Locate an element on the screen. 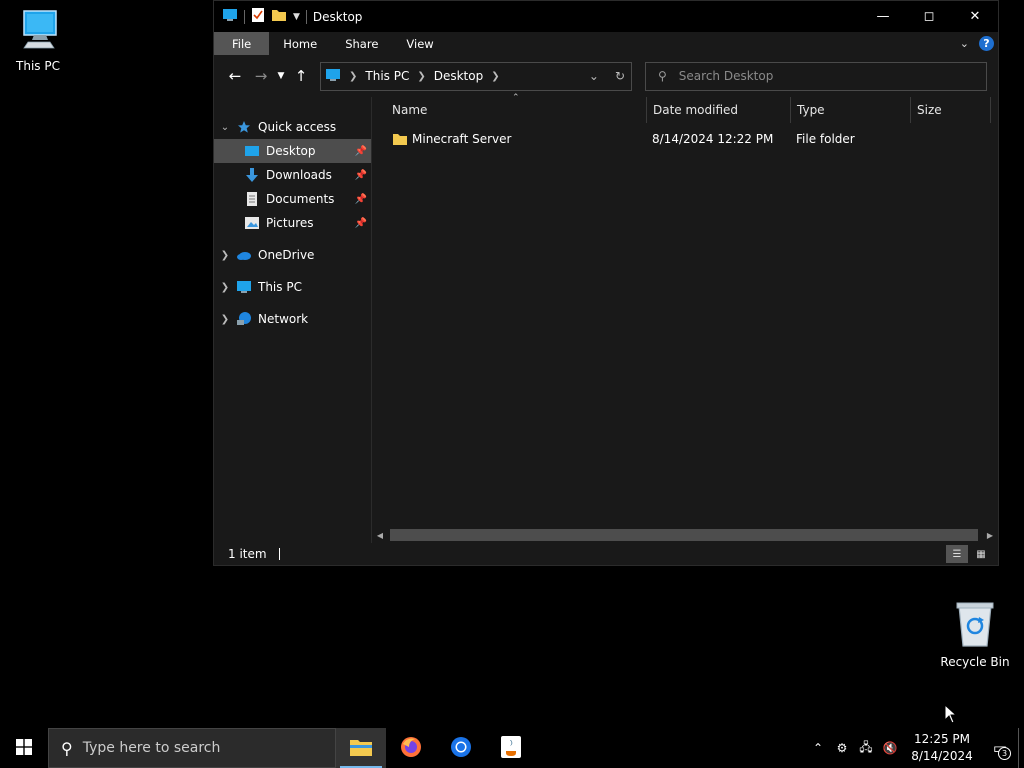 Image resolution: width=1024 pixels, height=768 pixels. horizontal-scrollbar: ◀ ▶ is located at coordinates (685, 535).